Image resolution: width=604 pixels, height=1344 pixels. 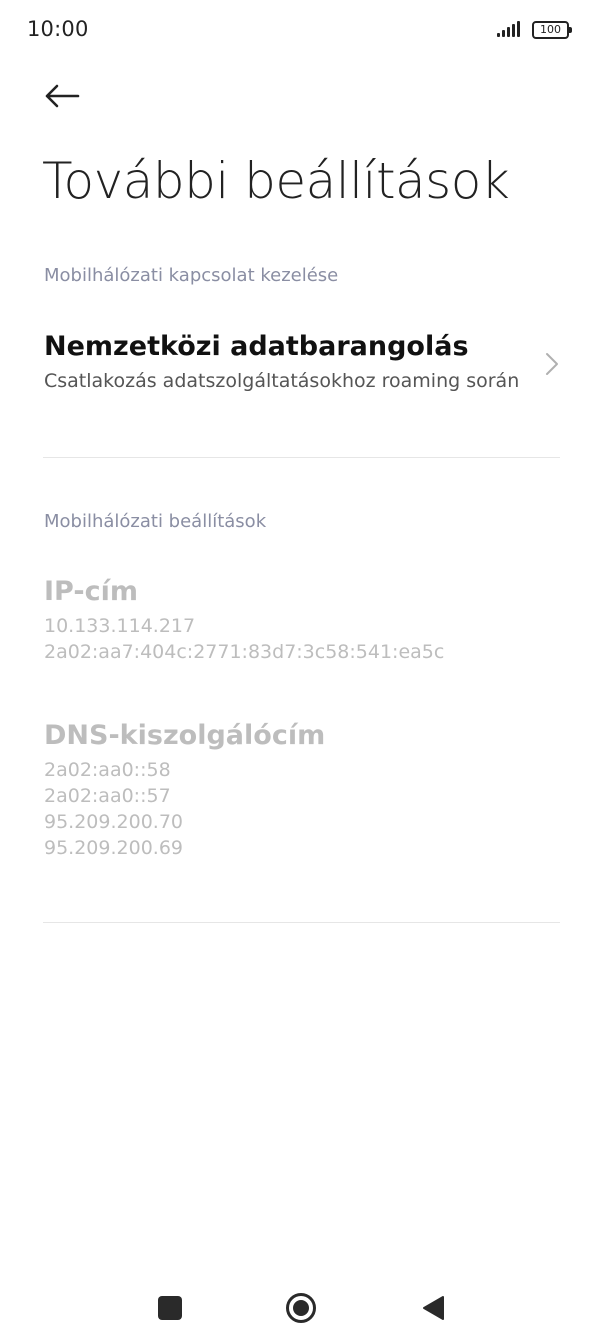 What do you see at coordinates (58, 29) in the screenshot?
I see `status-time: 10:00` at bounding box center [58, 29].